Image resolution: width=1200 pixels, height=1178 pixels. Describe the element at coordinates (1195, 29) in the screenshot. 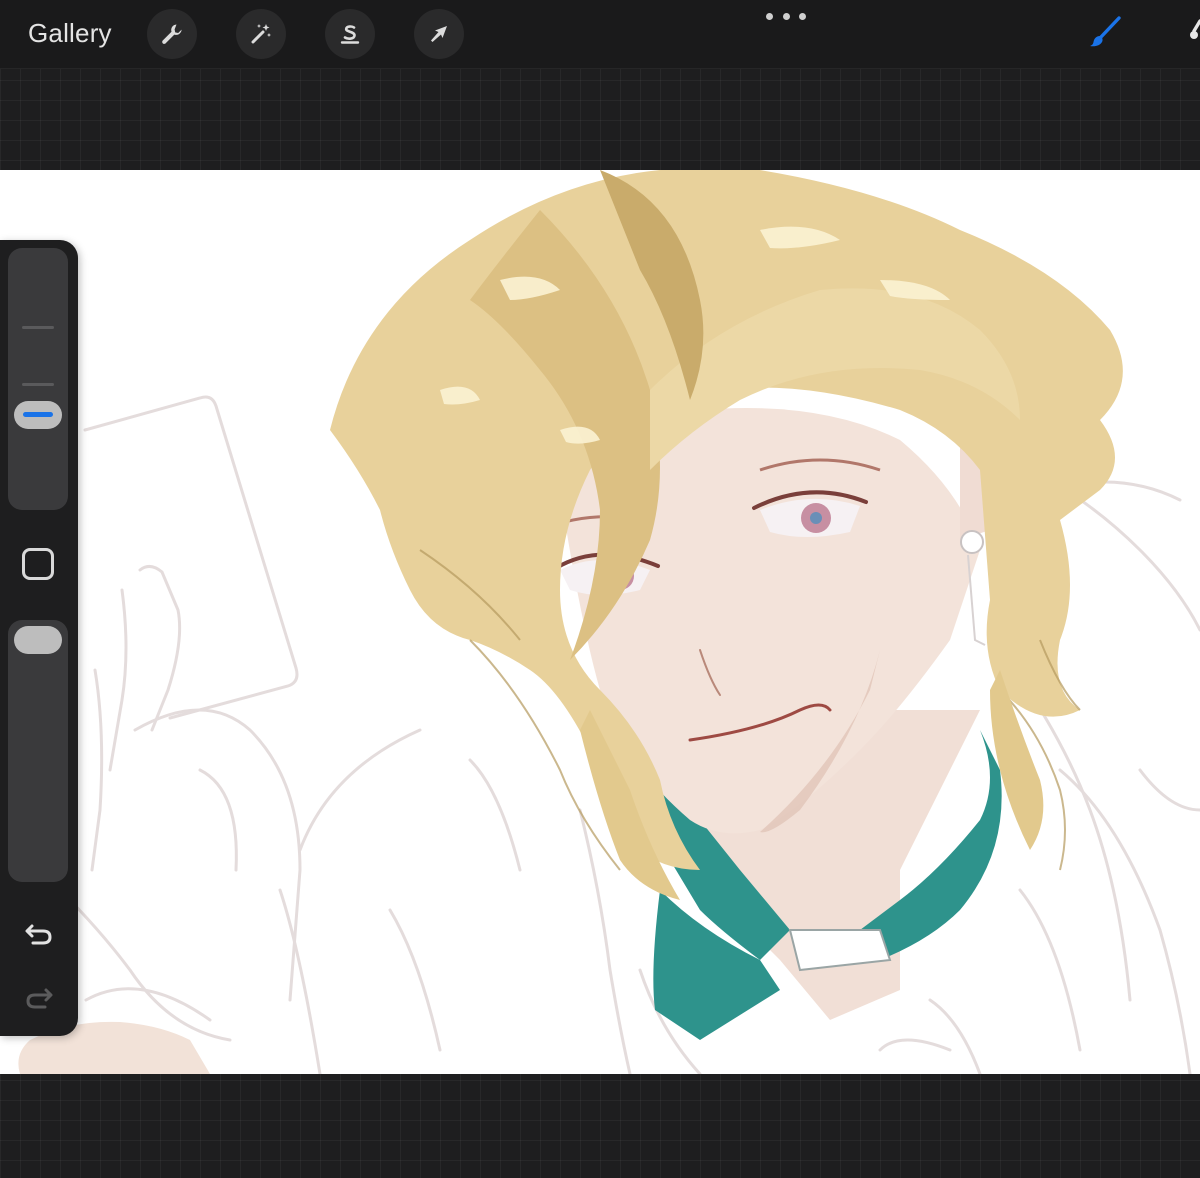

I see `smudge-icon` at that location.